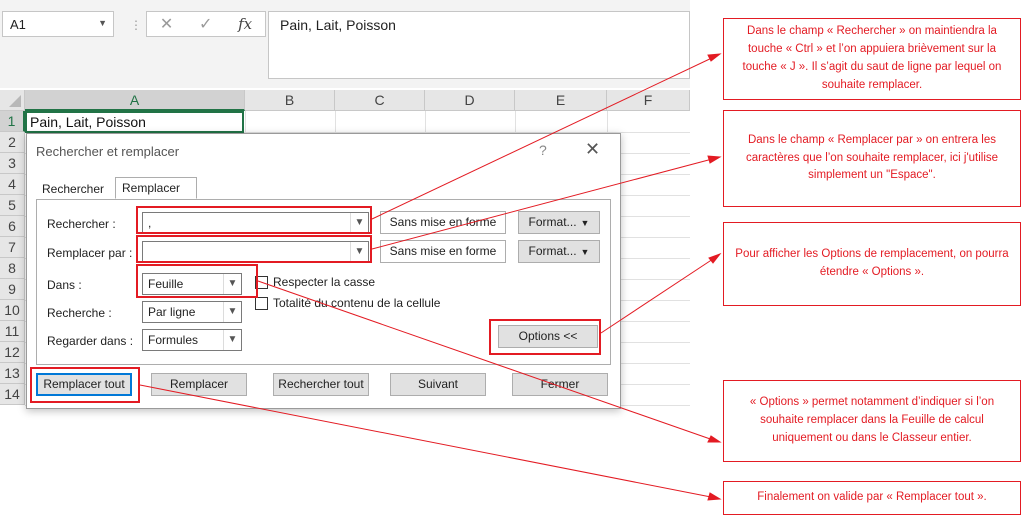  I want to click on replace-field-highlight, so click(254, 249).